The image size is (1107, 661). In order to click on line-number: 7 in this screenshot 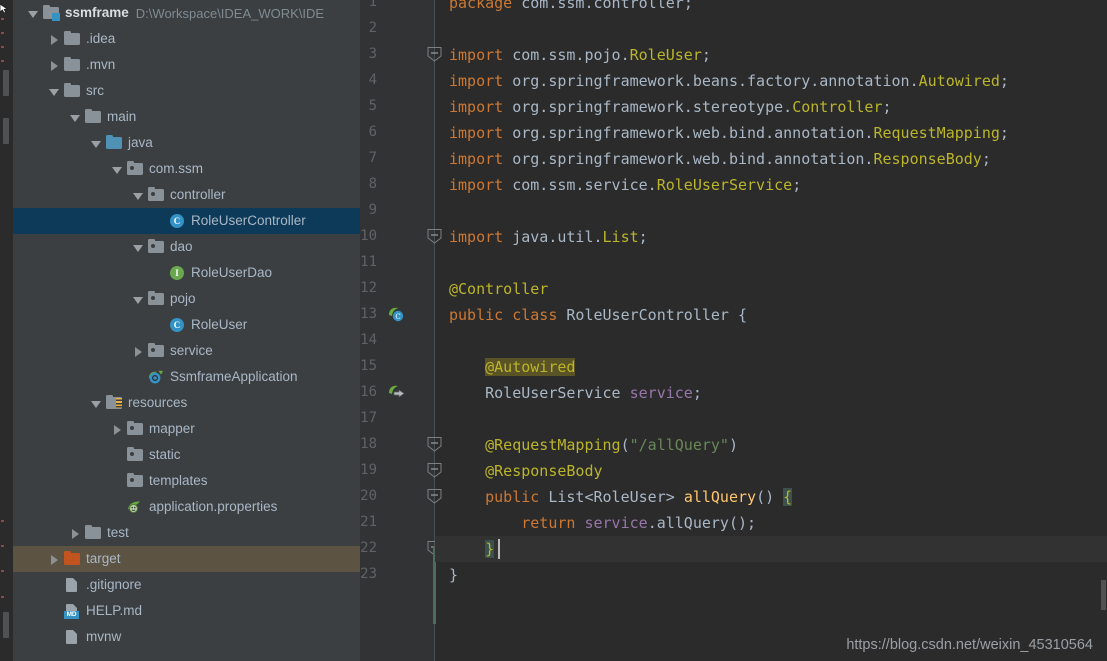, I will do `click(372, 158)`.